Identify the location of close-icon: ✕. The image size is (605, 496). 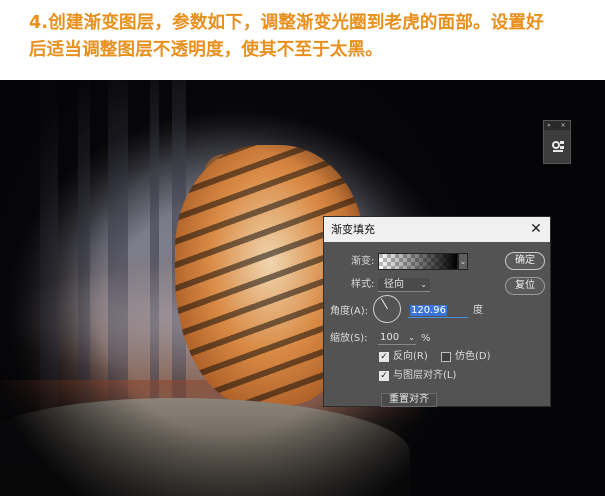
(536, 229).